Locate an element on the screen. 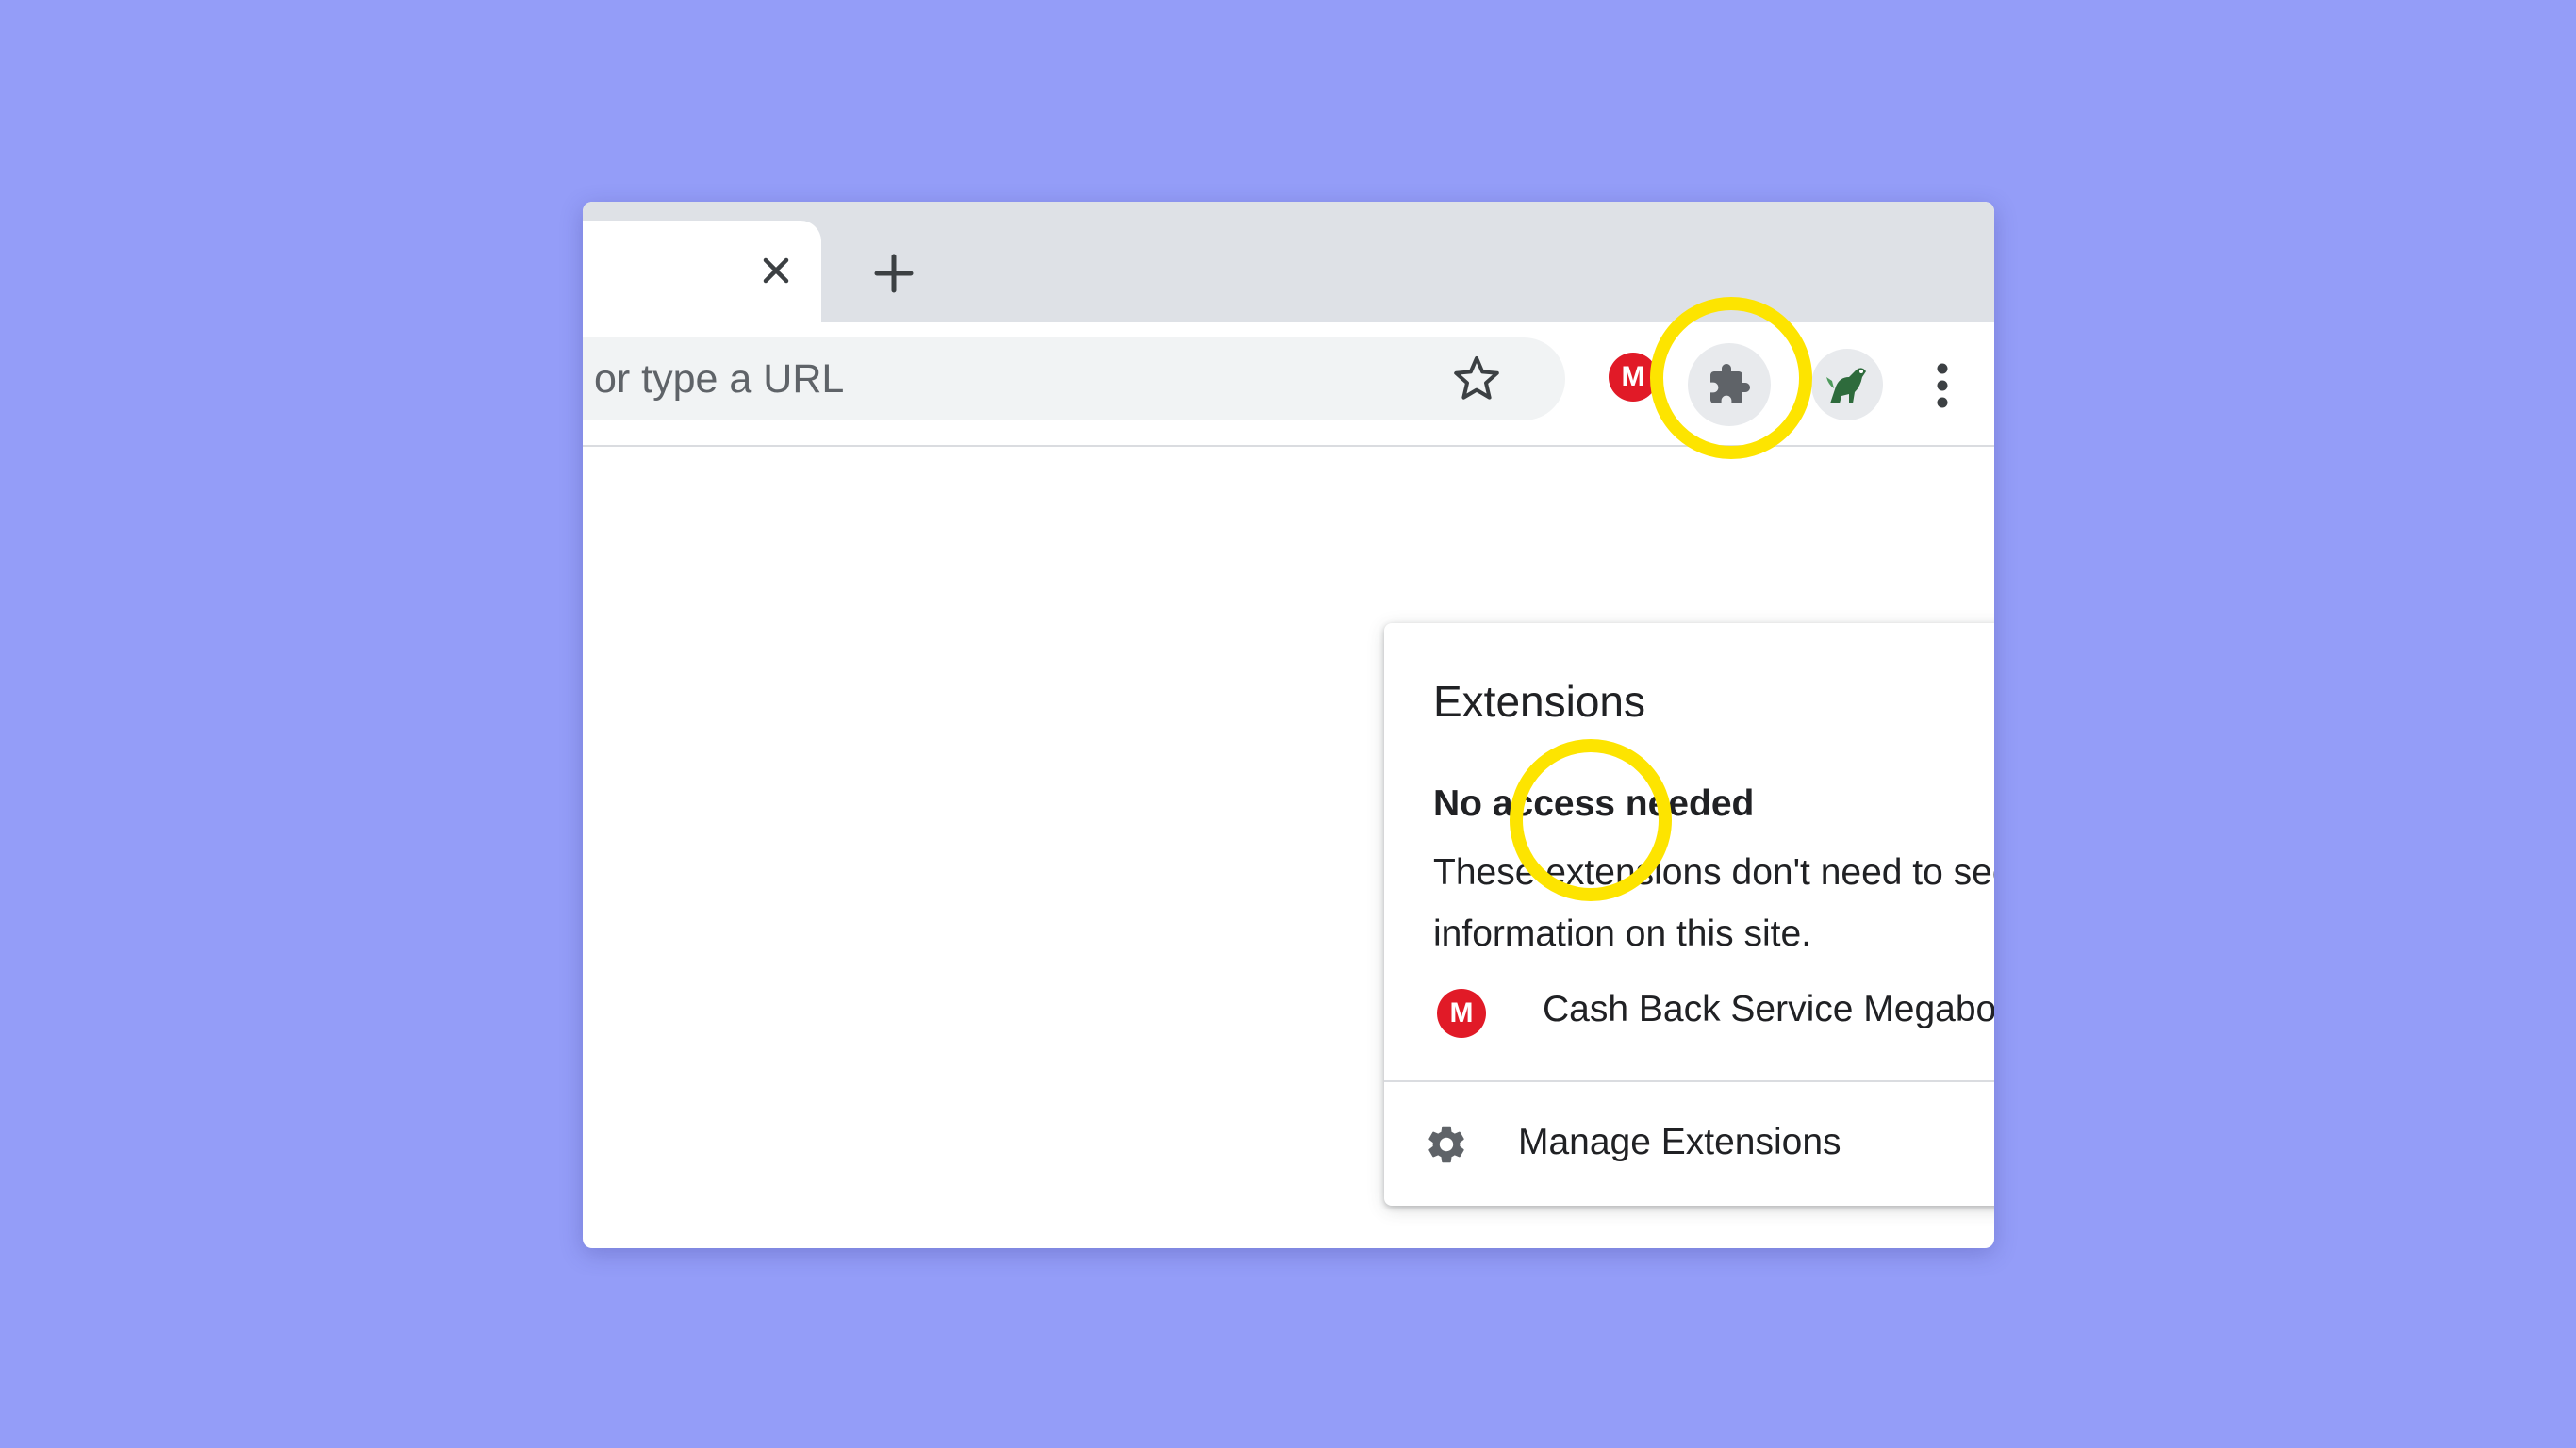 This screenshot has height=1448, width=2576. profile-avatar-button is located at coordinates (1847, 384).